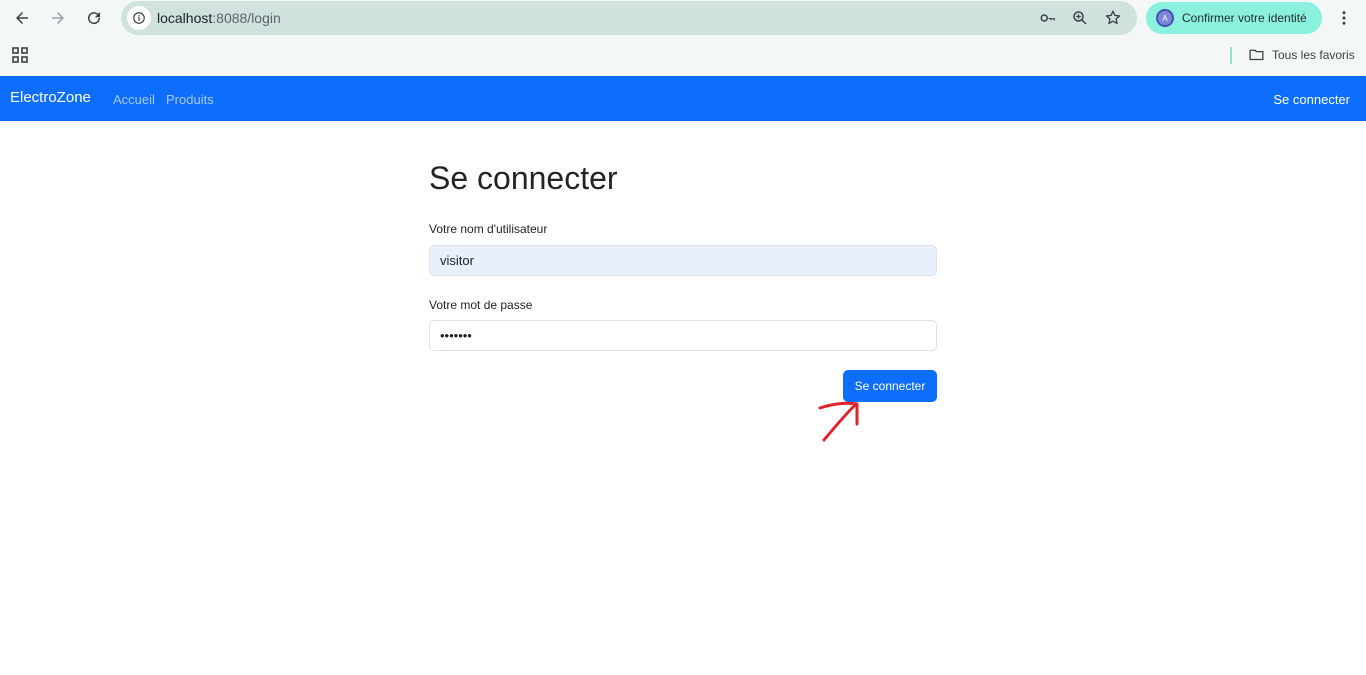 The width and height of the screenshot is (1366, 675). Describe the element at coordinates (629, 18) in the screenshot. I see `address-bar: localhost:8088/login` at that location.